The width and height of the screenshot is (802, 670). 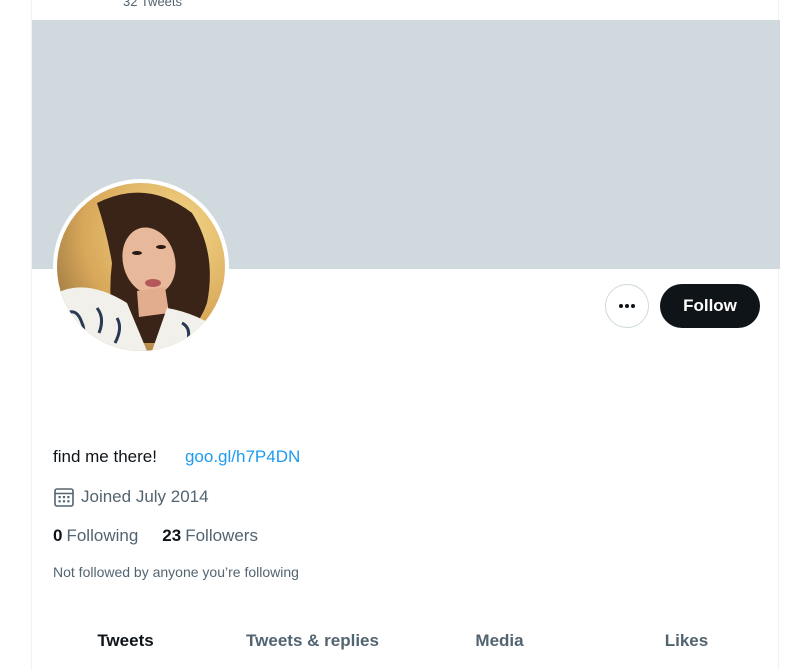 I want to click on followers-label: Followers, so click(x=221, y=535).